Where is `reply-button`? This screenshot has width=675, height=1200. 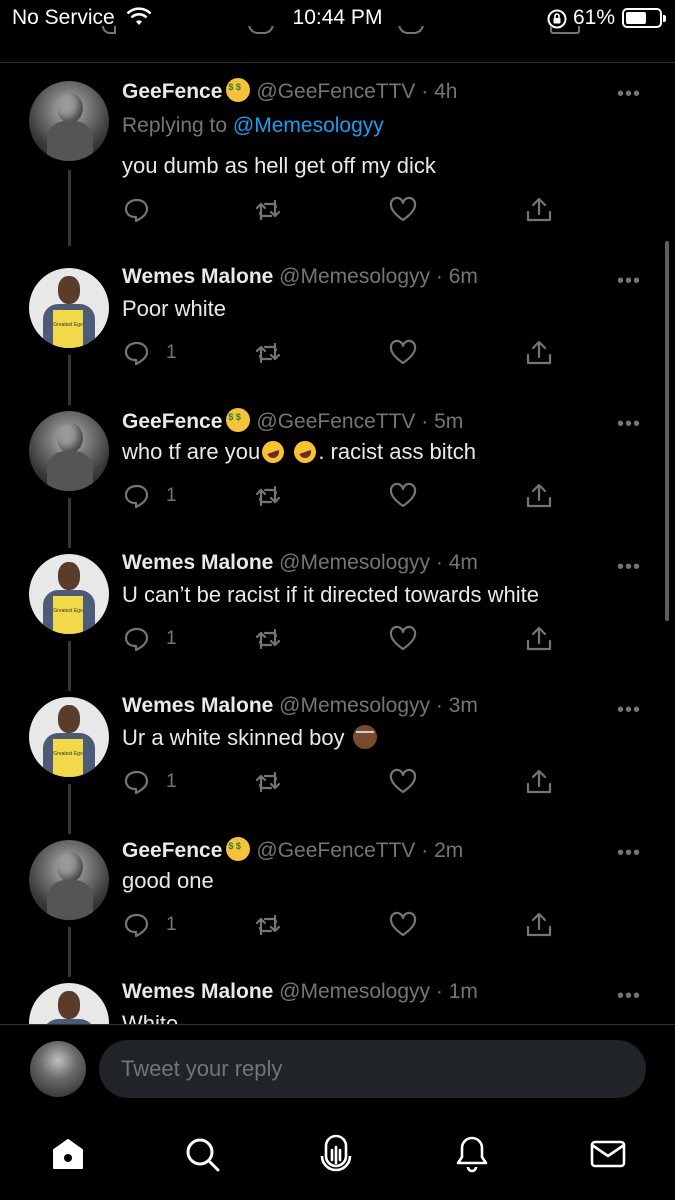
reply-button is located at coordinates (137, 210).